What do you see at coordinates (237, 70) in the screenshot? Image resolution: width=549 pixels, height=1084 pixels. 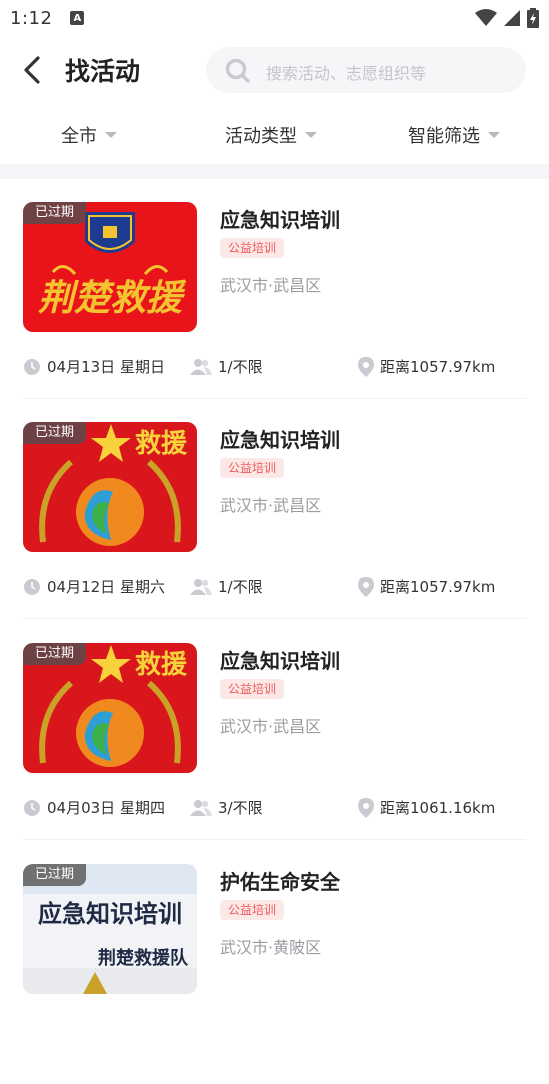 I see `search-icon` at bounding box center [237, 70].